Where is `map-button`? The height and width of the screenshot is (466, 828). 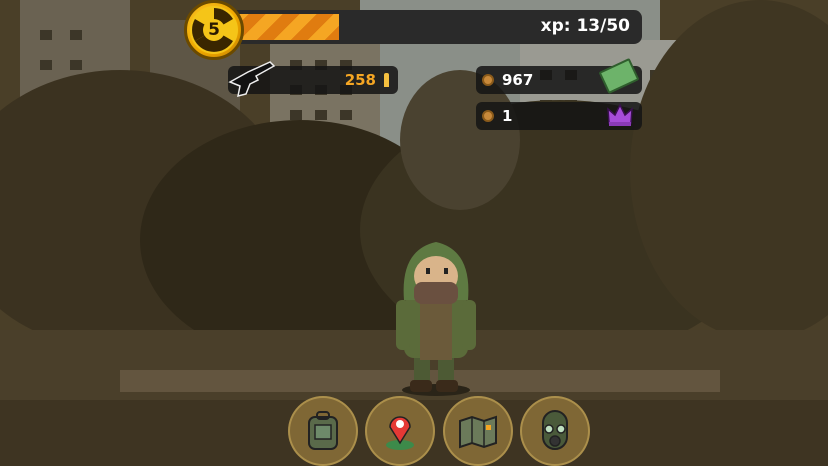 map-button is located at coordinates (478, 431).